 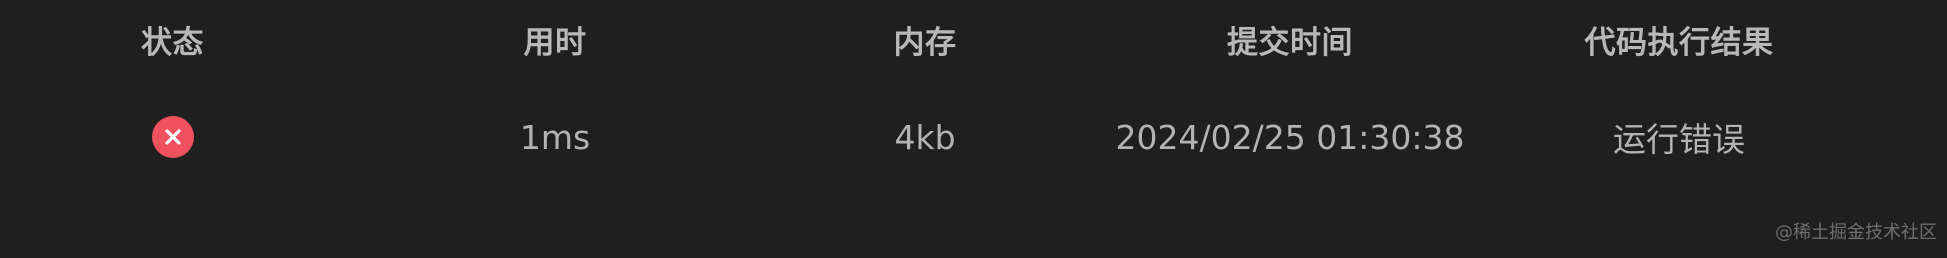 I want to click on header-result: 代码执行结果, so click(x=1679, y=42).